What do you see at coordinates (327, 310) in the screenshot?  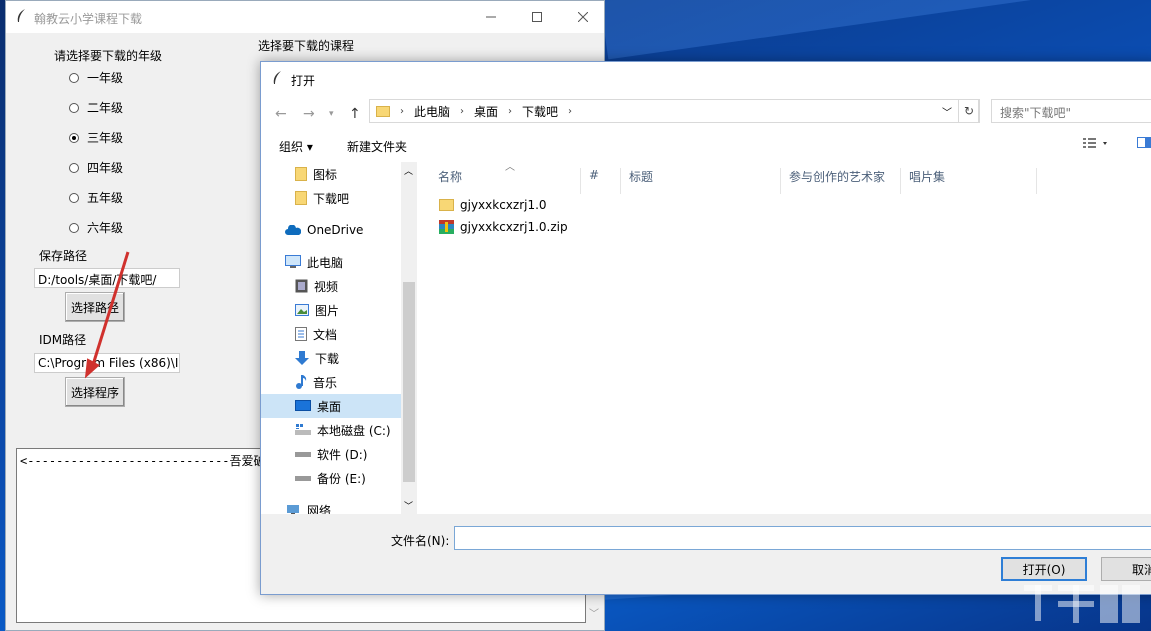 I see `nav-item-label: 图片` at bounding box center [327, 310].